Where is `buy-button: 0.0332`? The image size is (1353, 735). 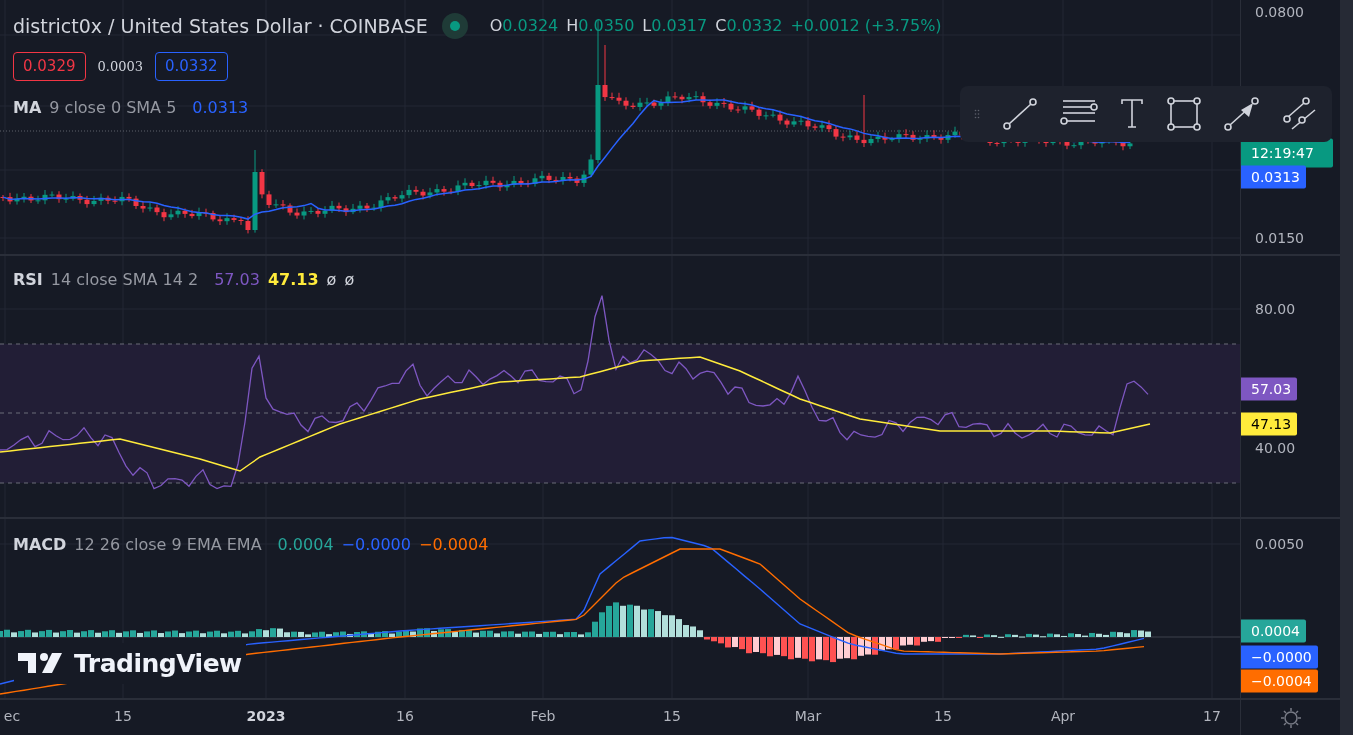
buy-button: 0.0332 is located at coordinates (191, 66).